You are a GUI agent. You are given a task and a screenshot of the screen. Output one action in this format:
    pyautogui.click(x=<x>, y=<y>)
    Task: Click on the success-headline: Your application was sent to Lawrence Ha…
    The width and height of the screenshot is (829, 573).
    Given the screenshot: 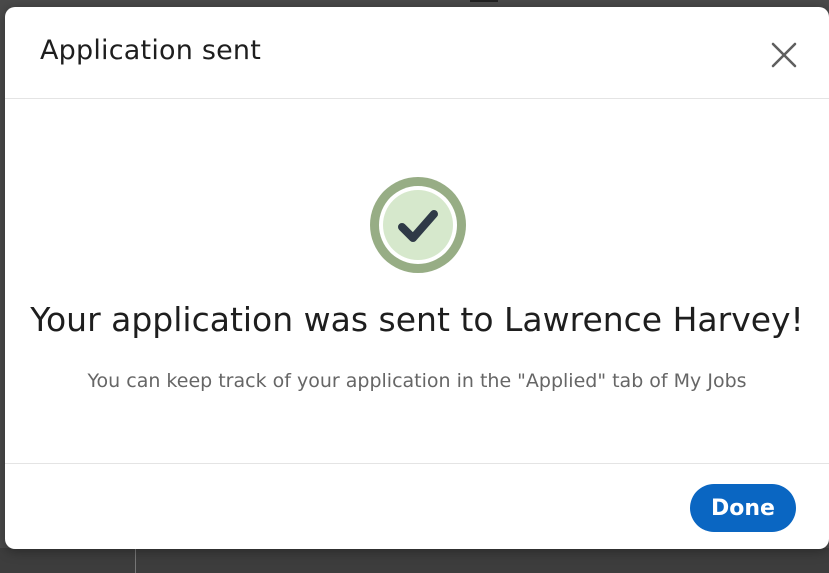 What is the action you would take?
    pyautogui.click(x=417, y=319)
    